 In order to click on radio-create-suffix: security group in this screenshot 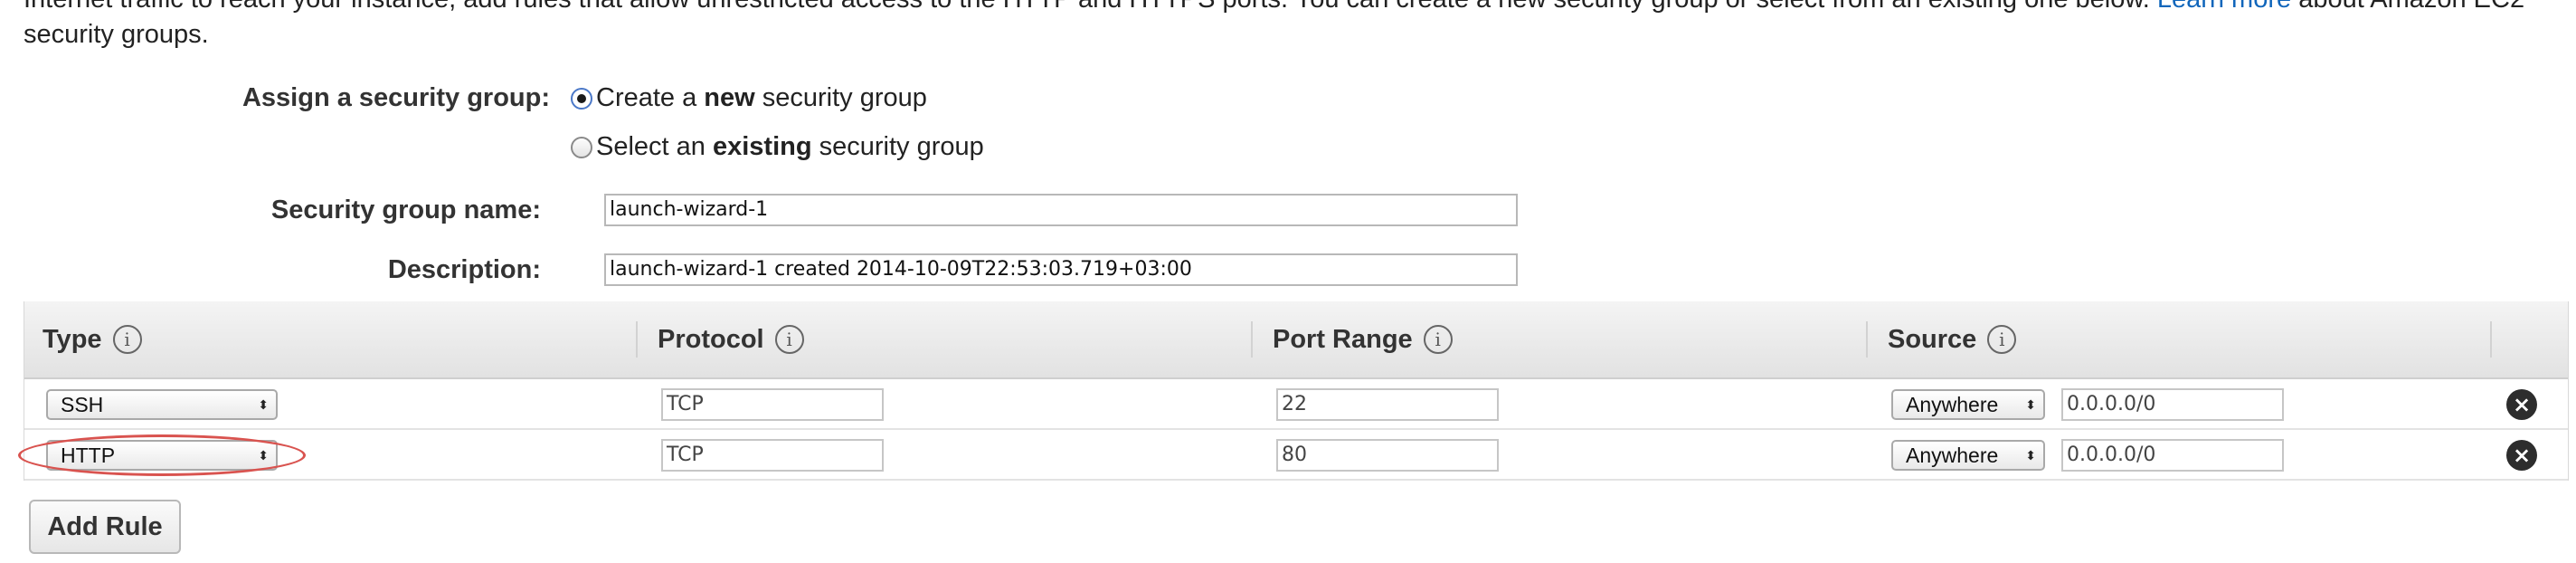, I will do `click(845, 97)`.